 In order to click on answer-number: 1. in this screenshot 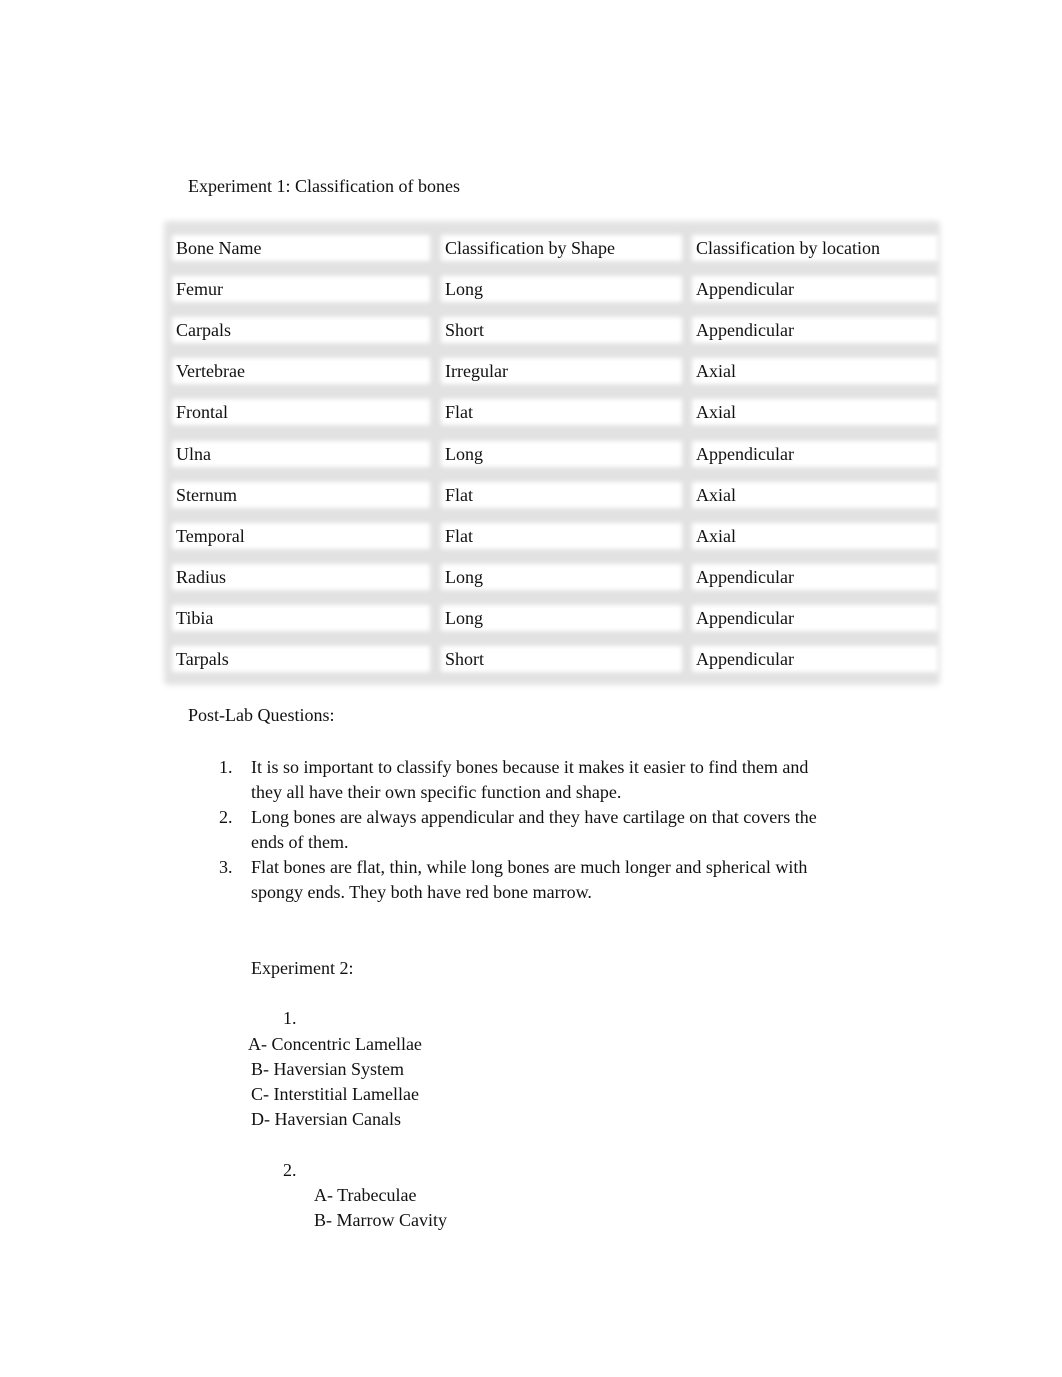, I will do `click(226, 767)`.